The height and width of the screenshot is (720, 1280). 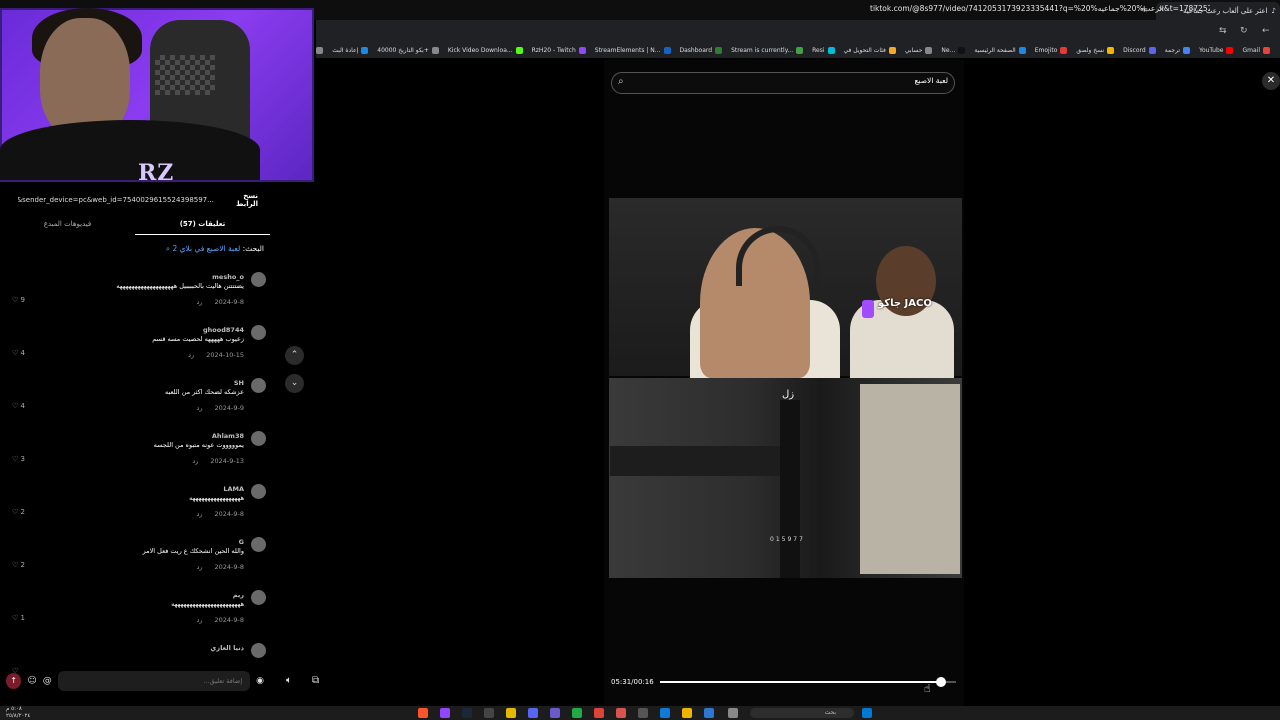 What do you see at coordinates (31, 681) in the screenshot?
I see `emoji-icon: ☺` at bounding box center [31, 681].